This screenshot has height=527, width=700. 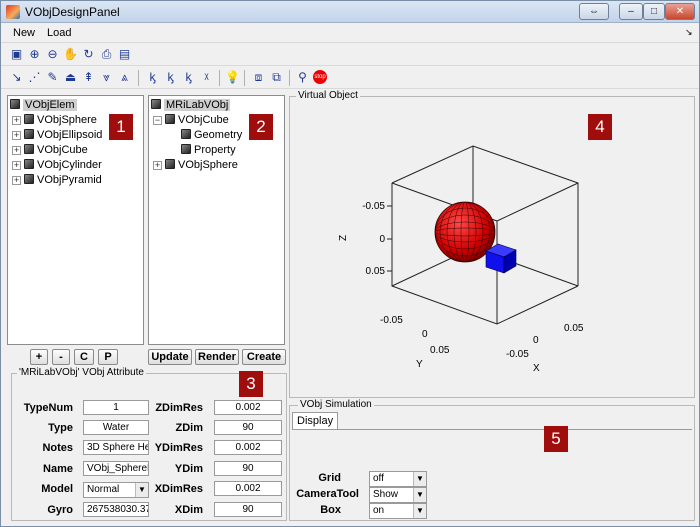 I want to click on cameratool-select: Show ▼, so click(x=398, y=495).